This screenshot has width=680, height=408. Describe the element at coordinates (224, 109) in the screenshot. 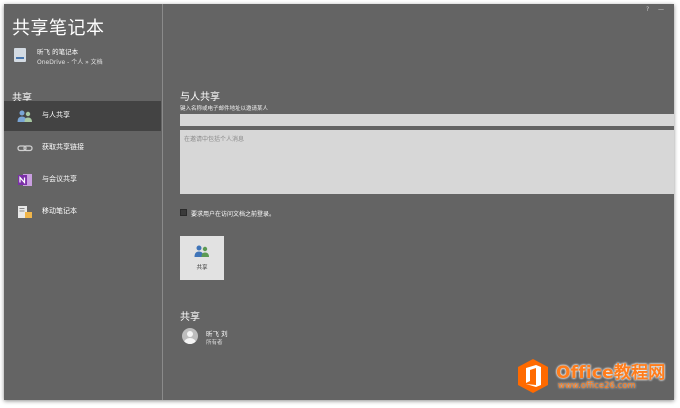

I see `invite-hint: 键入名称或电子邮件地址以邀请某人` at that location.